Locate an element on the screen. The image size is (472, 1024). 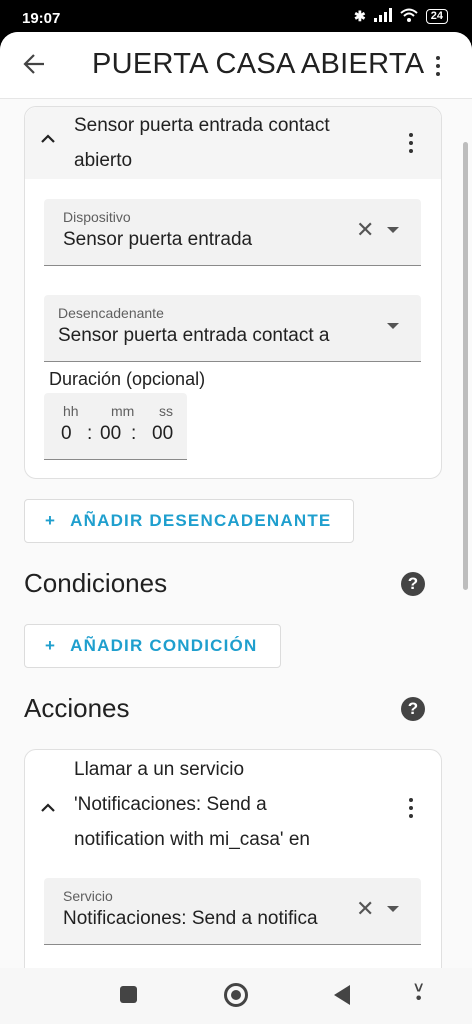
device-select: Dispositivo Sensor puerta entrada ✕ is located at coordinates (232, 232).